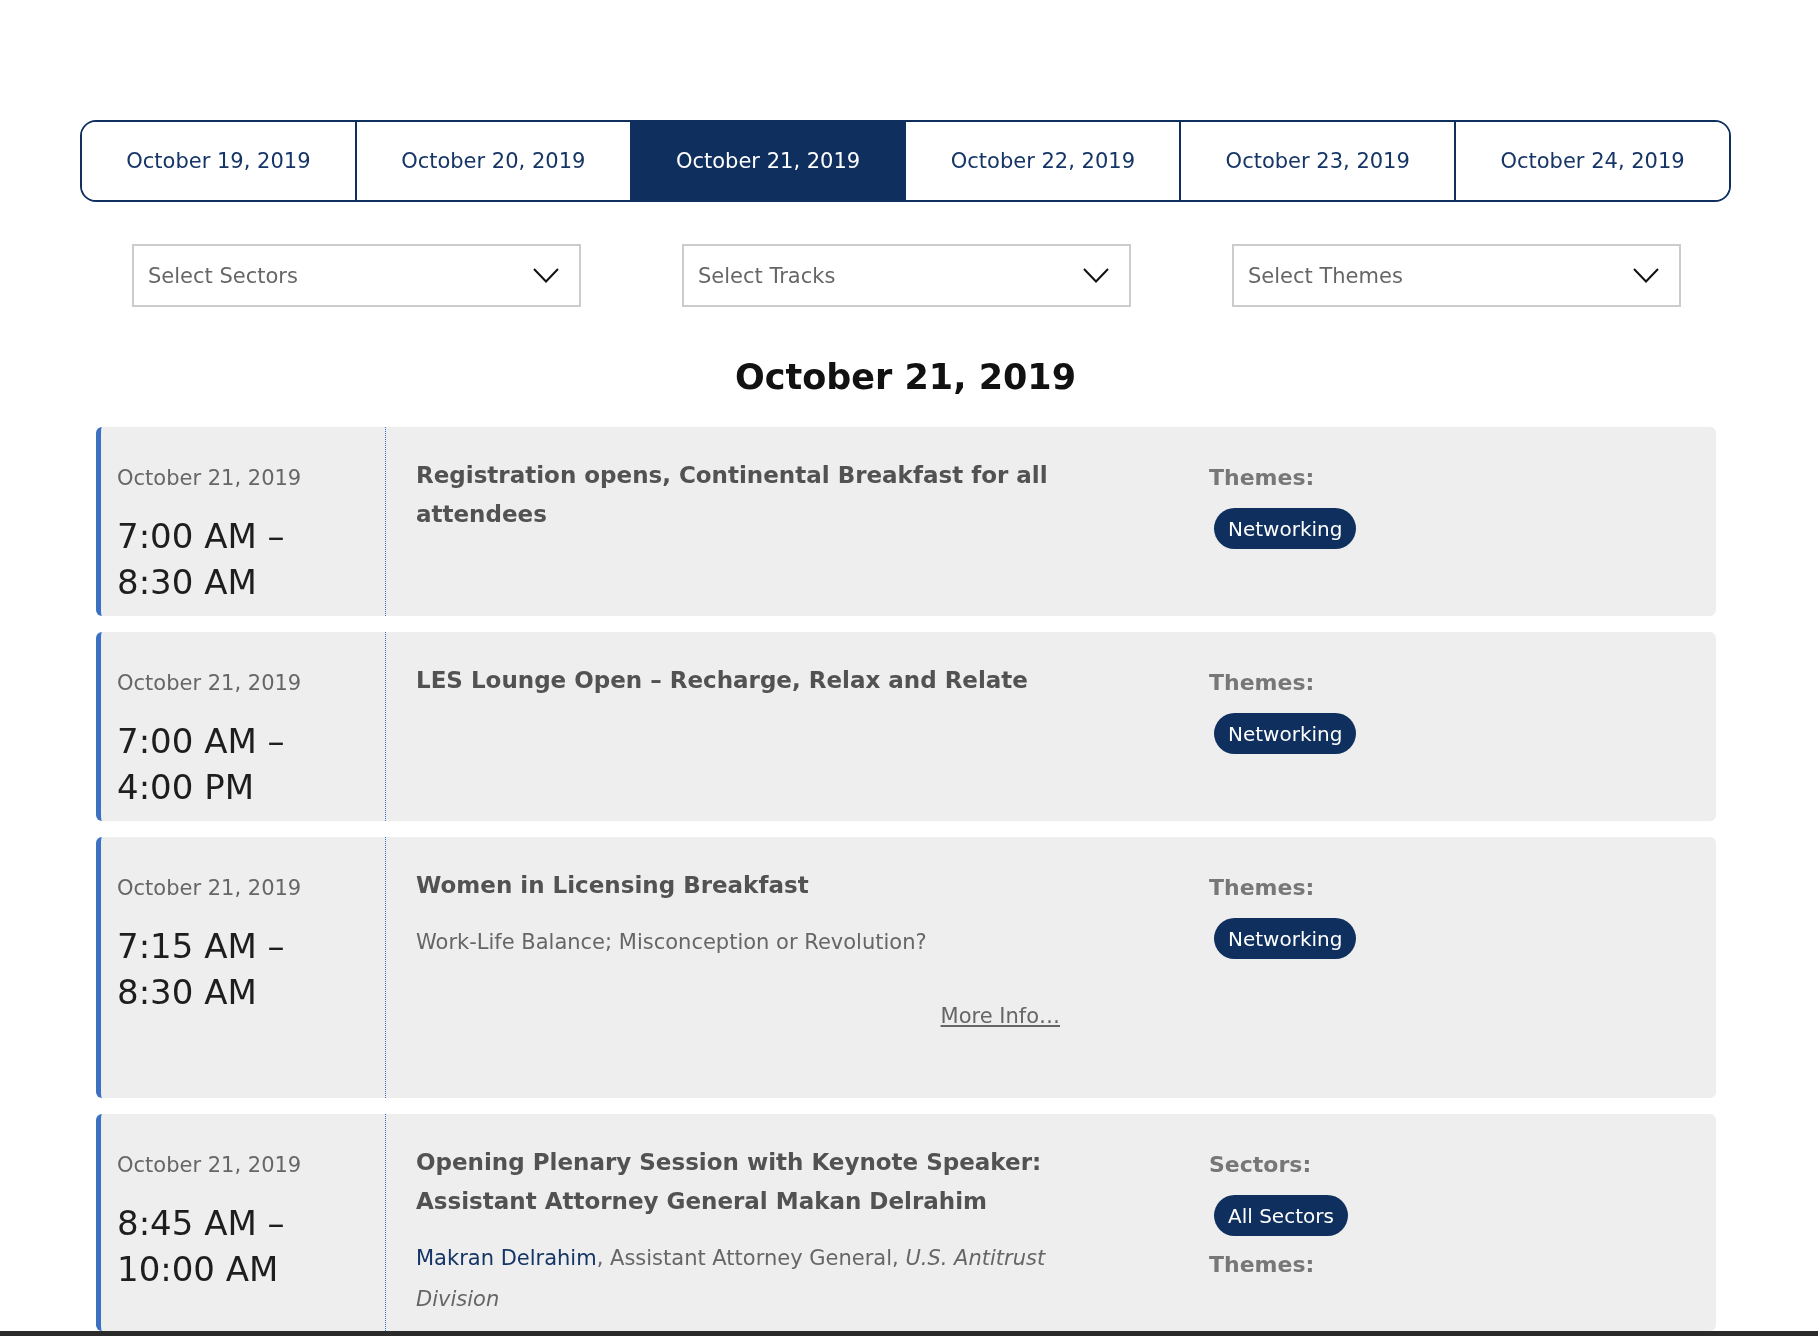  I want to click on session-time: 7:00 AM – 8:30 AM, so click(201, 559).